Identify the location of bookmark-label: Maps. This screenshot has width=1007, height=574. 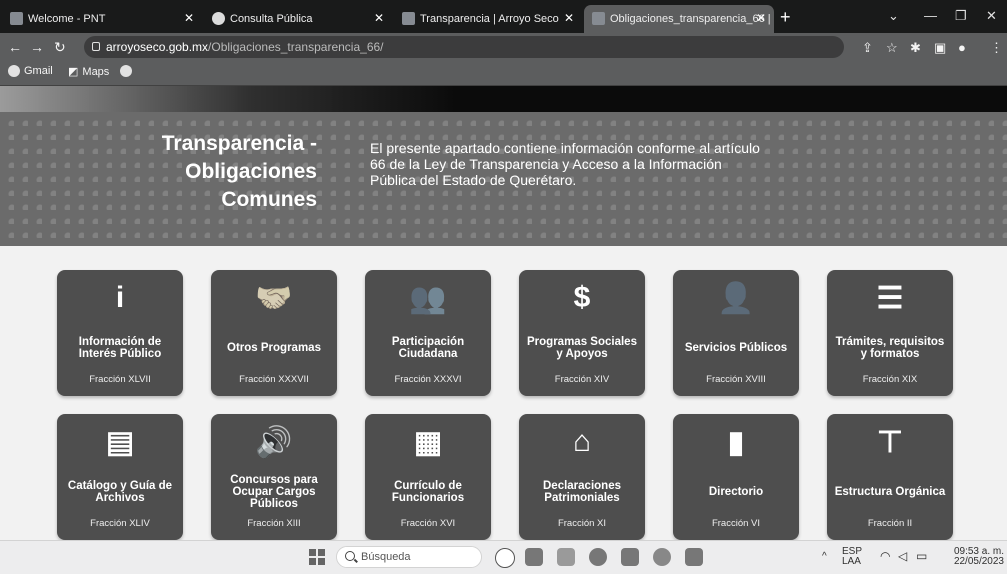
(96, 71).